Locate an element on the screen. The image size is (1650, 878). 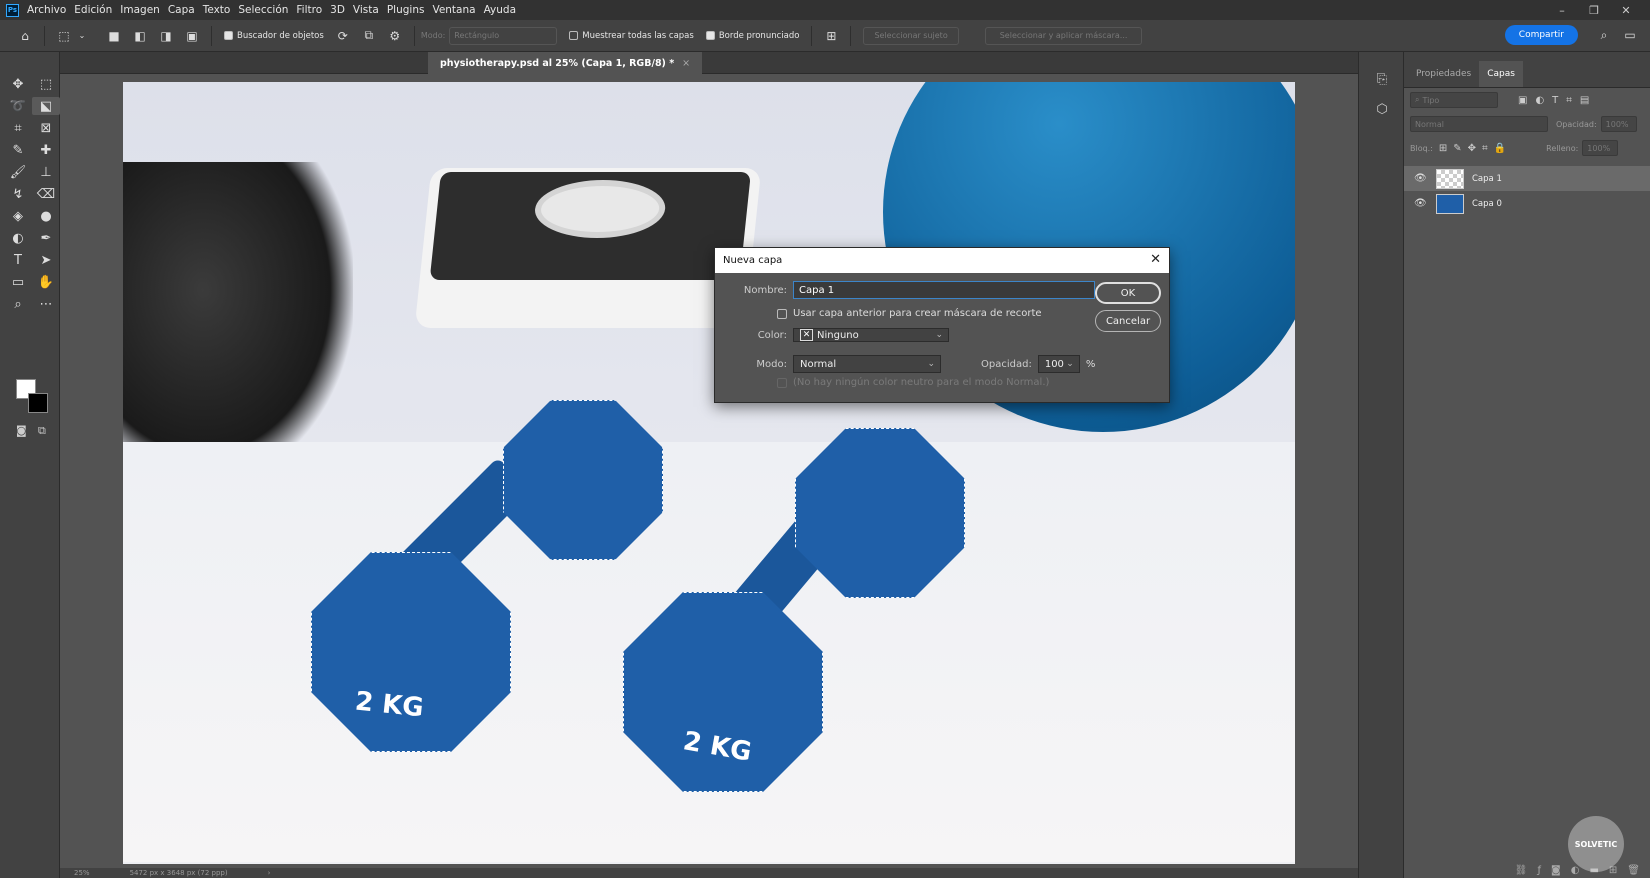
menu-plugins: Plugins is located at coordinates (406, 10).